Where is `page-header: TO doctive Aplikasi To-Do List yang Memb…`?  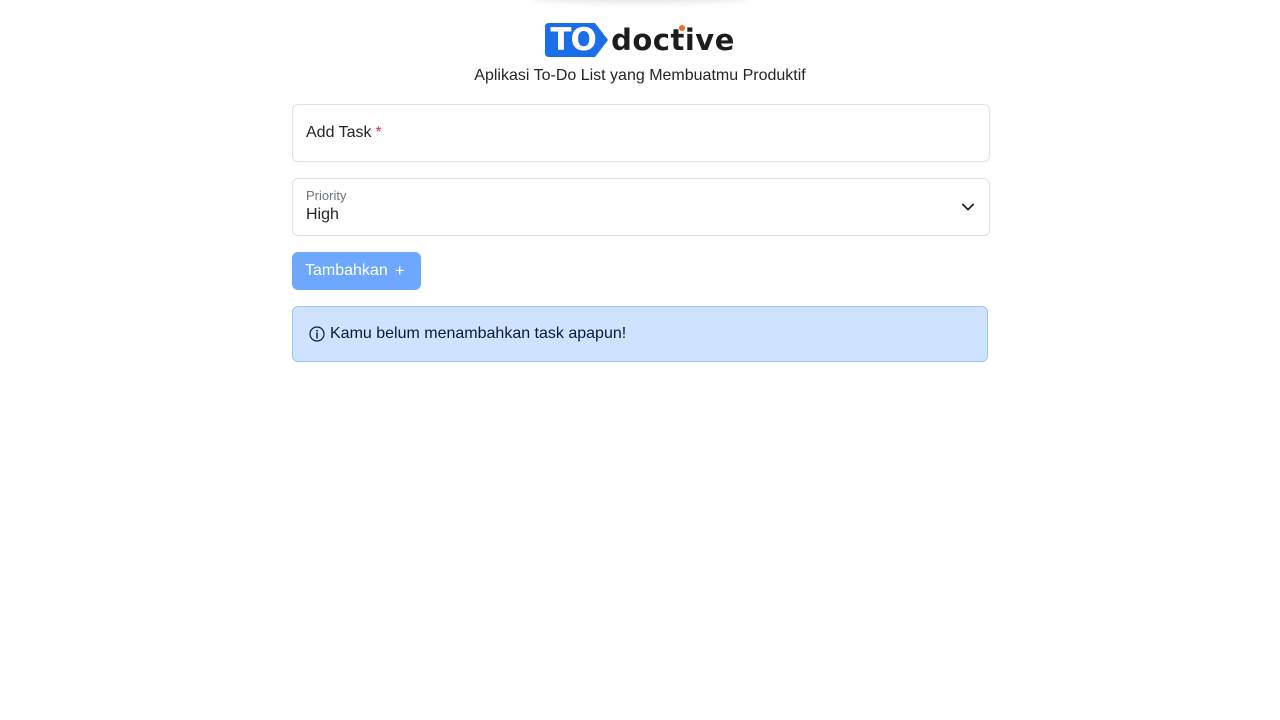
page-header: TO doctive Aplikasi To-Do List yang Memb… is located at coordinates (640, 53).